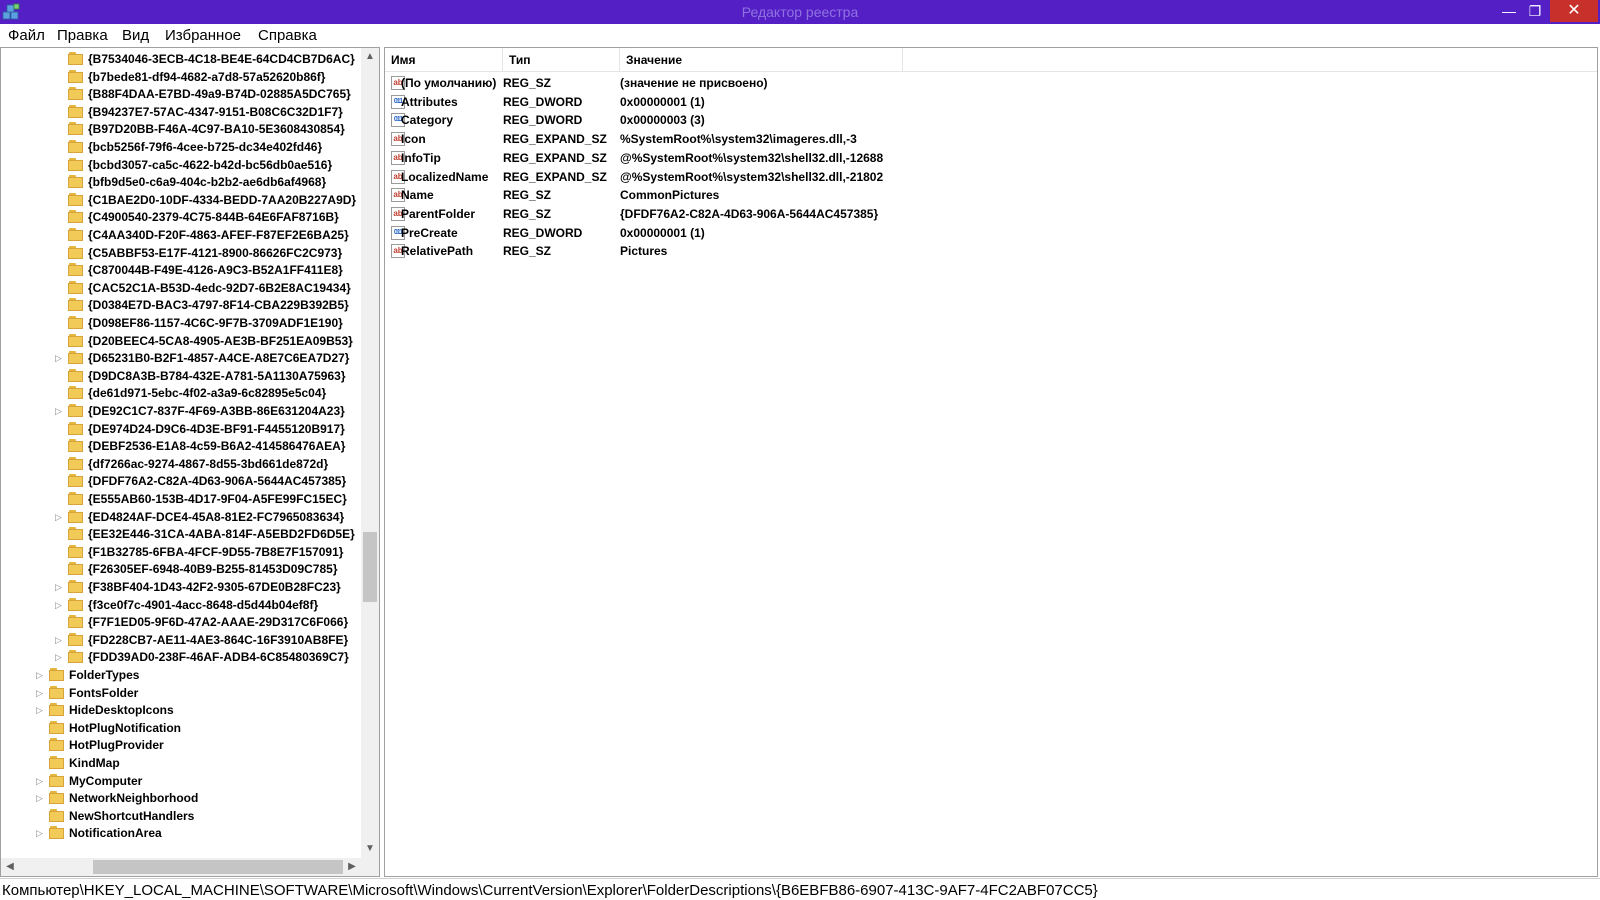 The width and height of the screenshot is (1600, 900). Describe the element at coordinates (180, 358) in the screenshot. I see `tree-item: ▷ {D65231B0-B2F1-4857-A4CE-A8E7C6EA7D27}` at that location.